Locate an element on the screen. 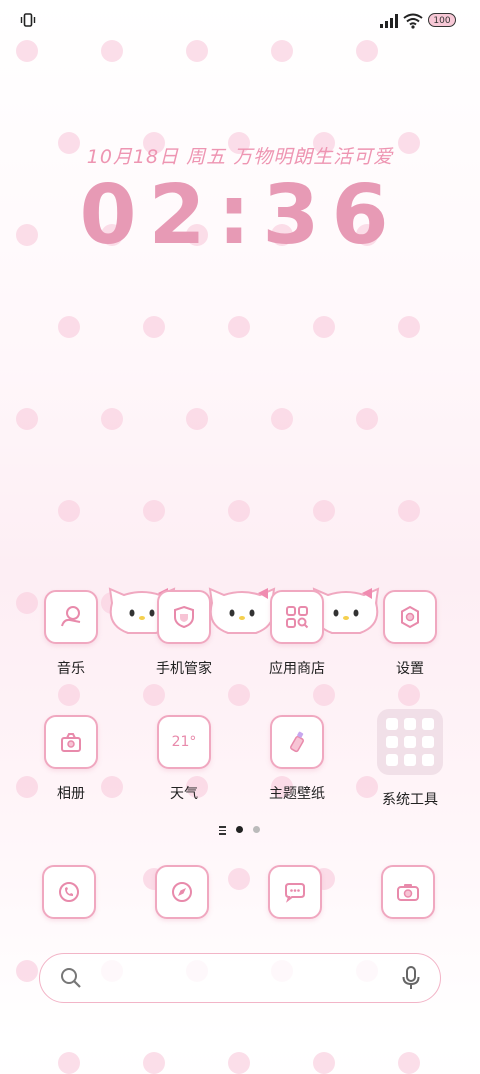 The image size is (480, 1074). phone-manager-tile is located at coordinates (184, 617).